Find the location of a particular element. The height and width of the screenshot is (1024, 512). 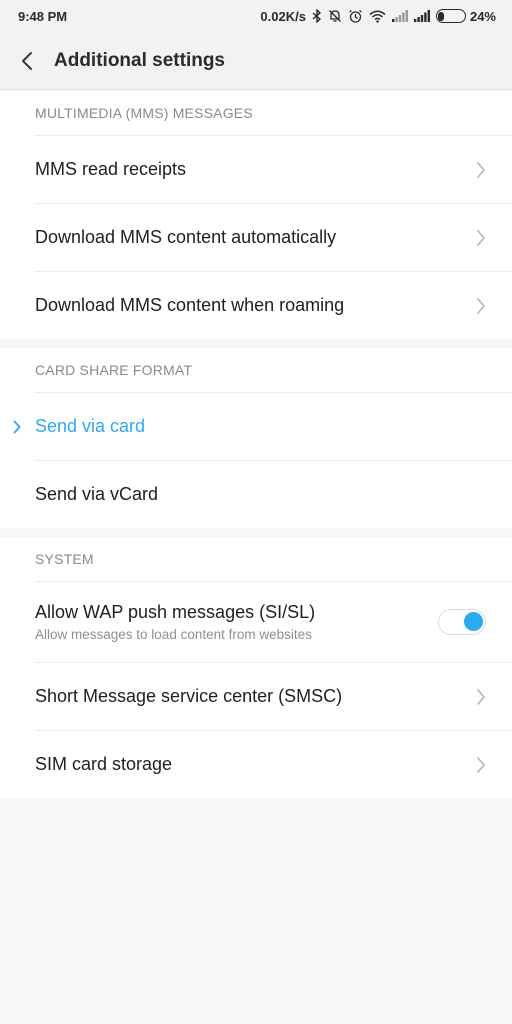

status-bar: 9:48 PM 0.02K/s 24% is located at coordinates (256, 16).